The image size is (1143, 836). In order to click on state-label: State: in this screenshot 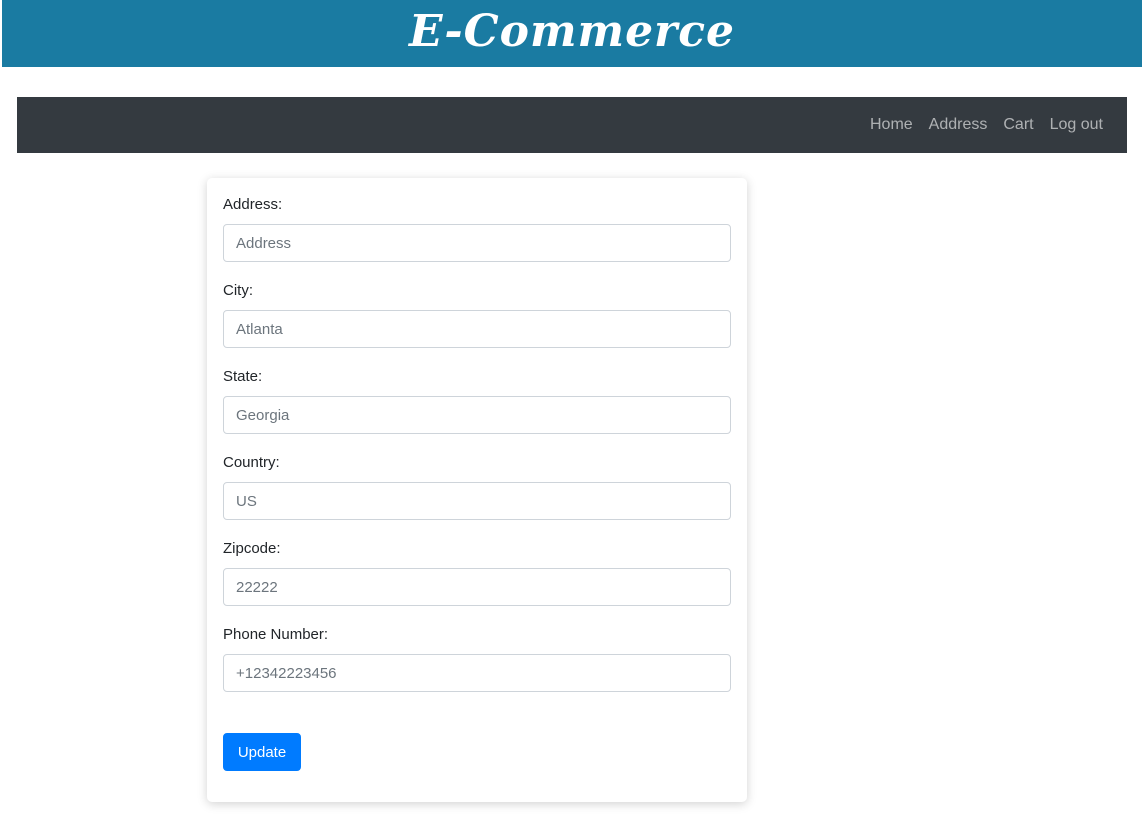, I will do `click(243, 376)`.